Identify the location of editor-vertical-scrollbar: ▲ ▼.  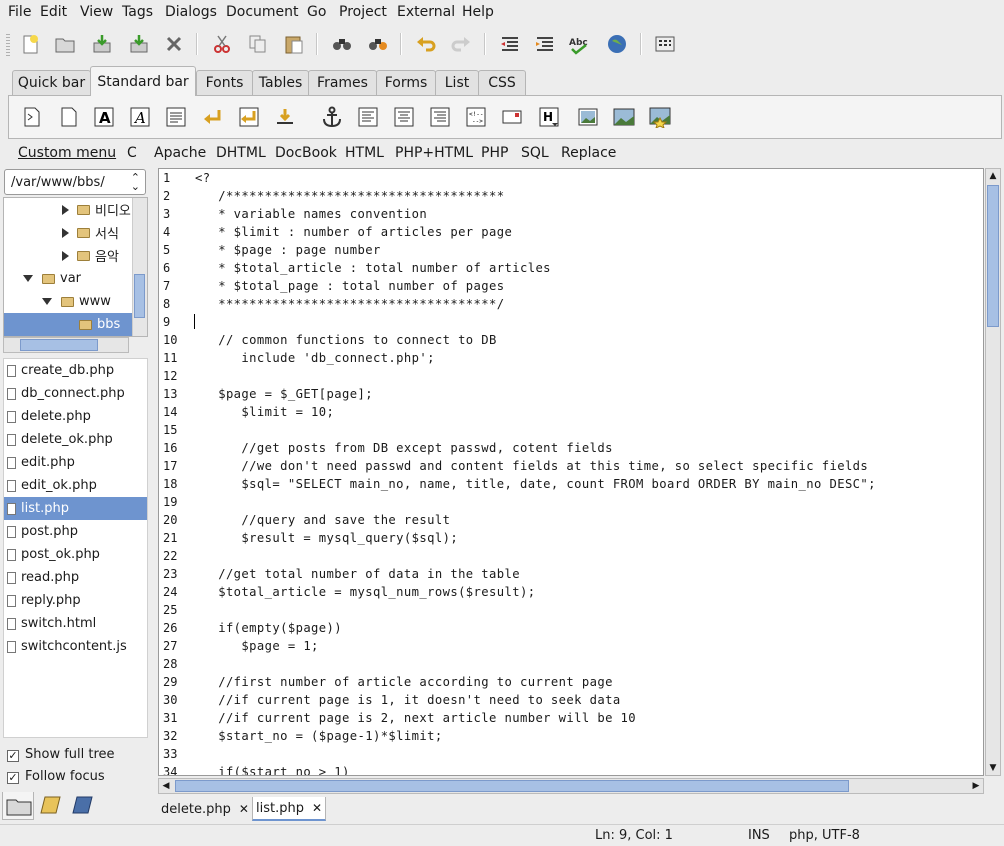
(993, 472).